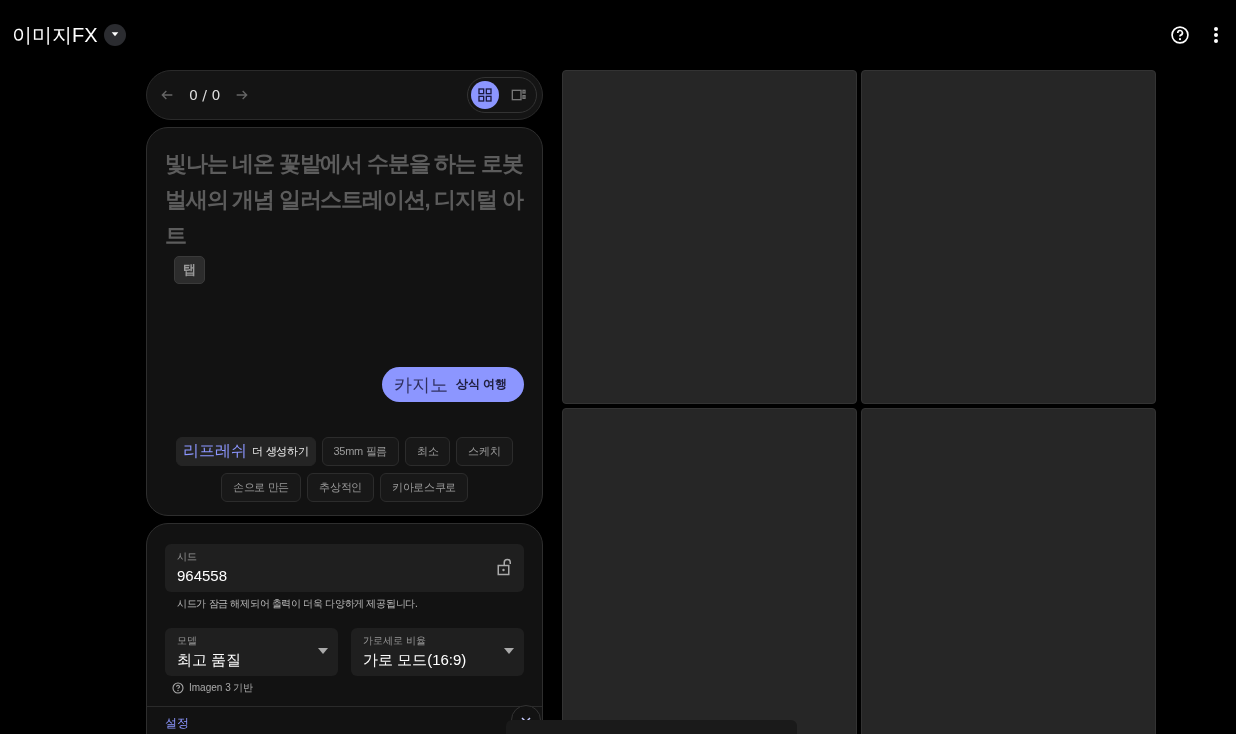 The width and height of the screenshot is (1236, 734). I want to click on field-label: 모델, so click(187, 641).